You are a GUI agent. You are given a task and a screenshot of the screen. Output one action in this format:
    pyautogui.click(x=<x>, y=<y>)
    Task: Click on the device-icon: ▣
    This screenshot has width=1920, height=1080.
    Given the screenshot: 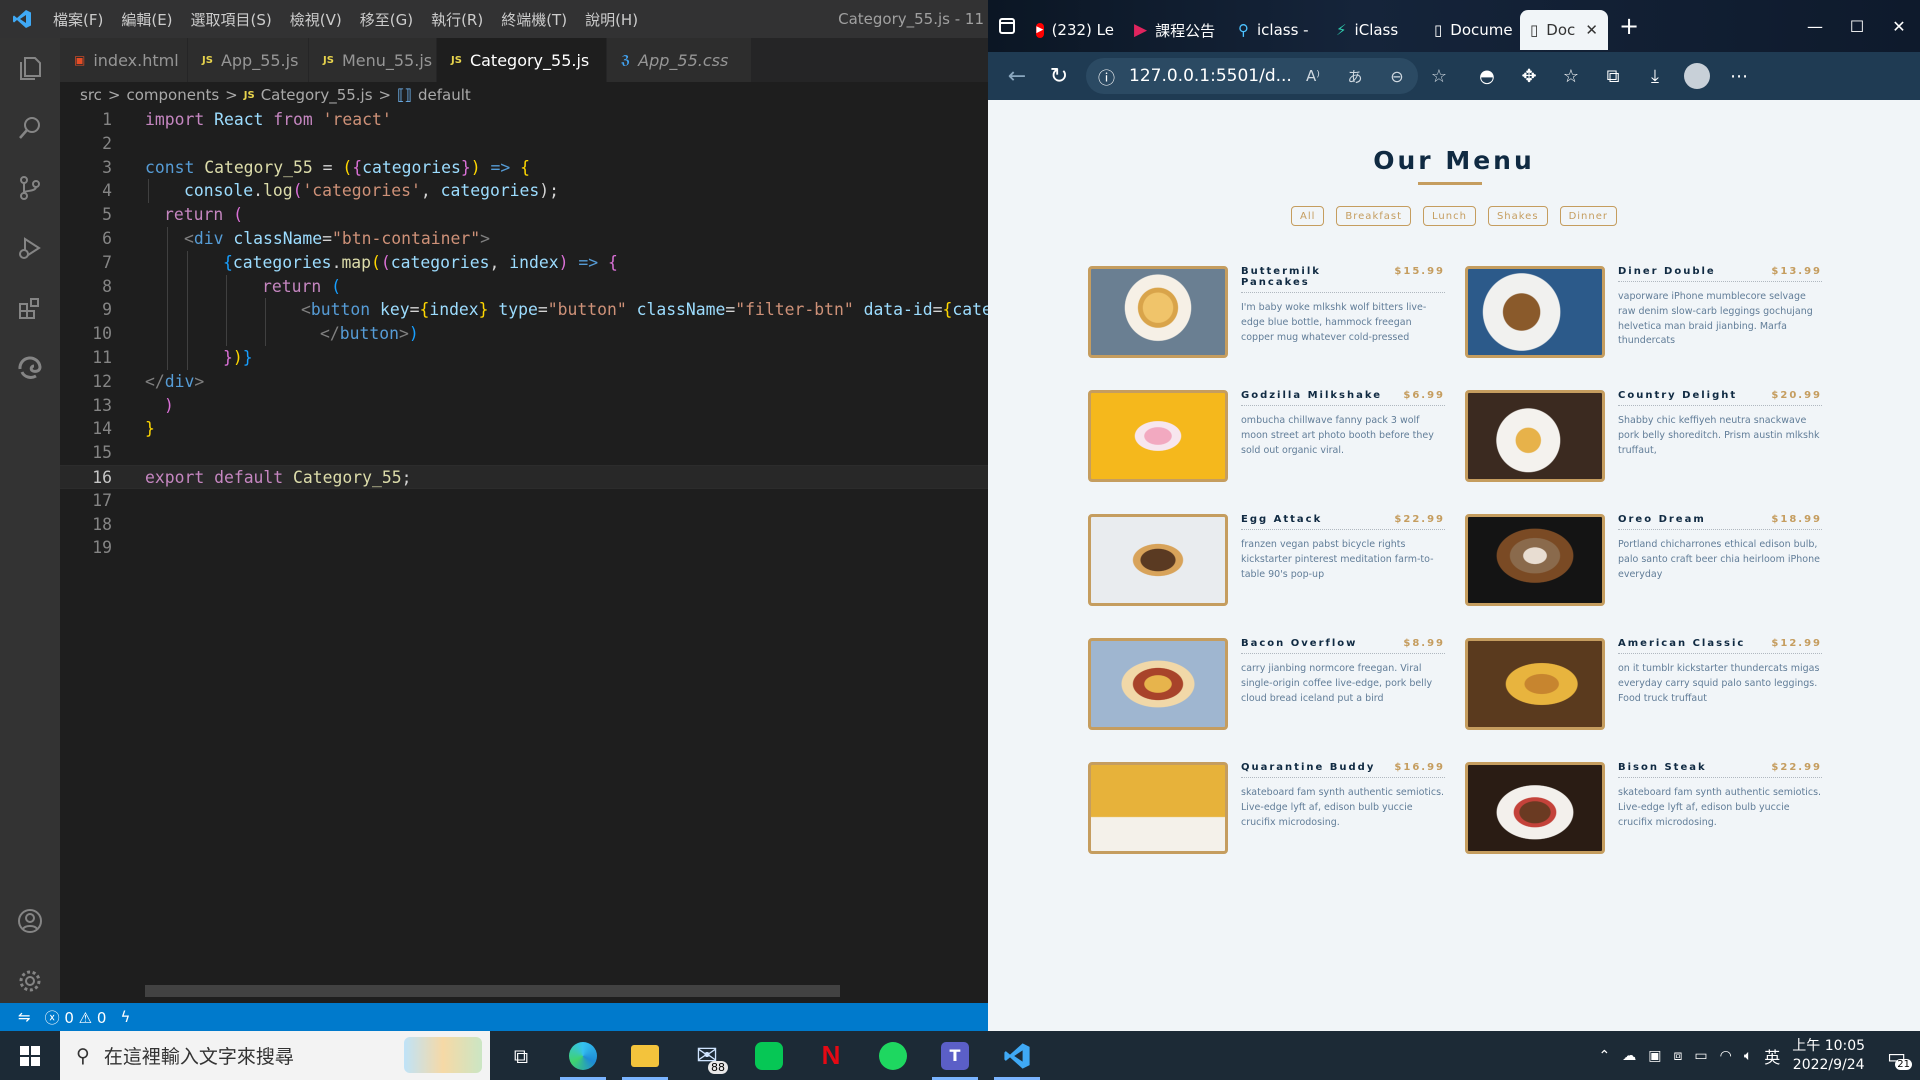 What is the action you would take?
    pyautogui.click(x=1654, y=1056)
    